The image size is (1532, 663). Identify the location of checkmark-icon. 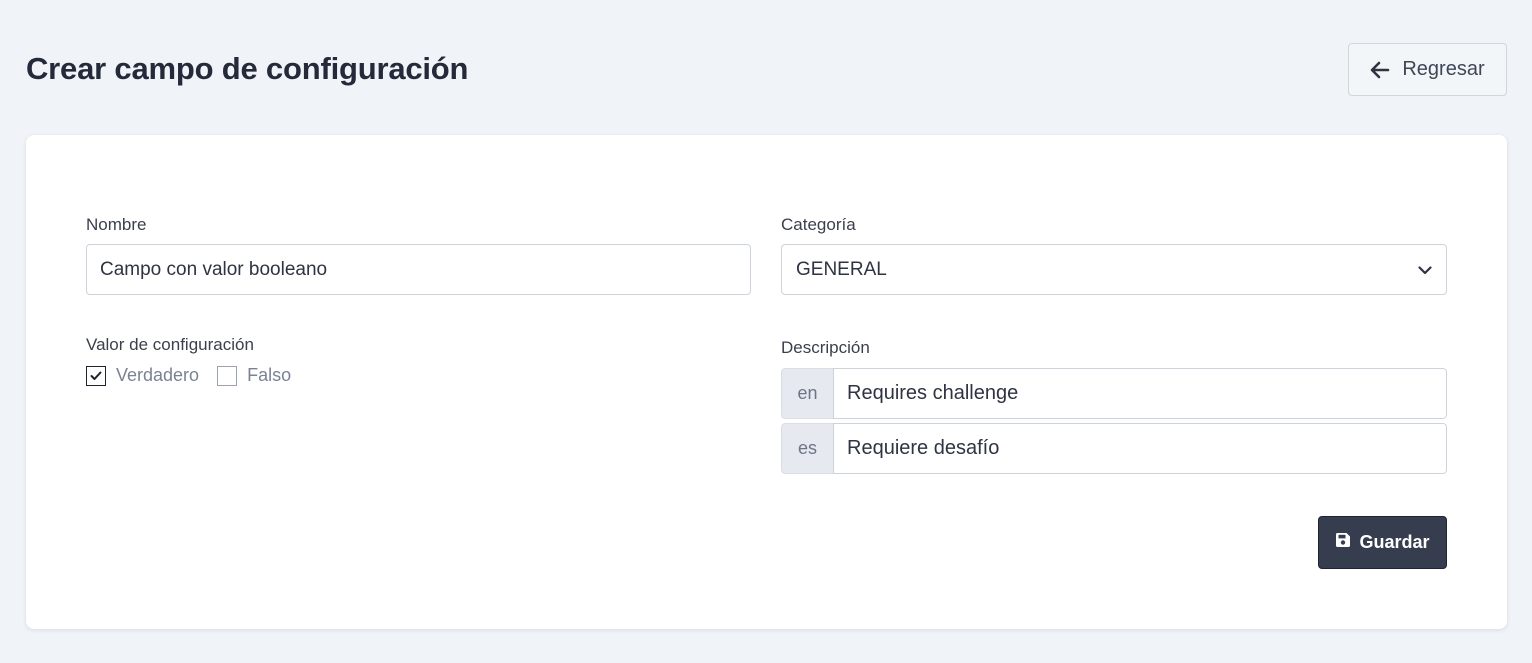
(96, 375).